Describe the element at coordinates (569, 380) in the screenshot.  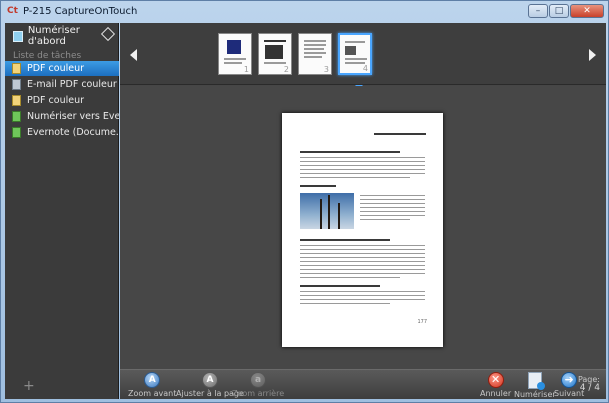
I see `next-arrow-icon: ➜` at that location.